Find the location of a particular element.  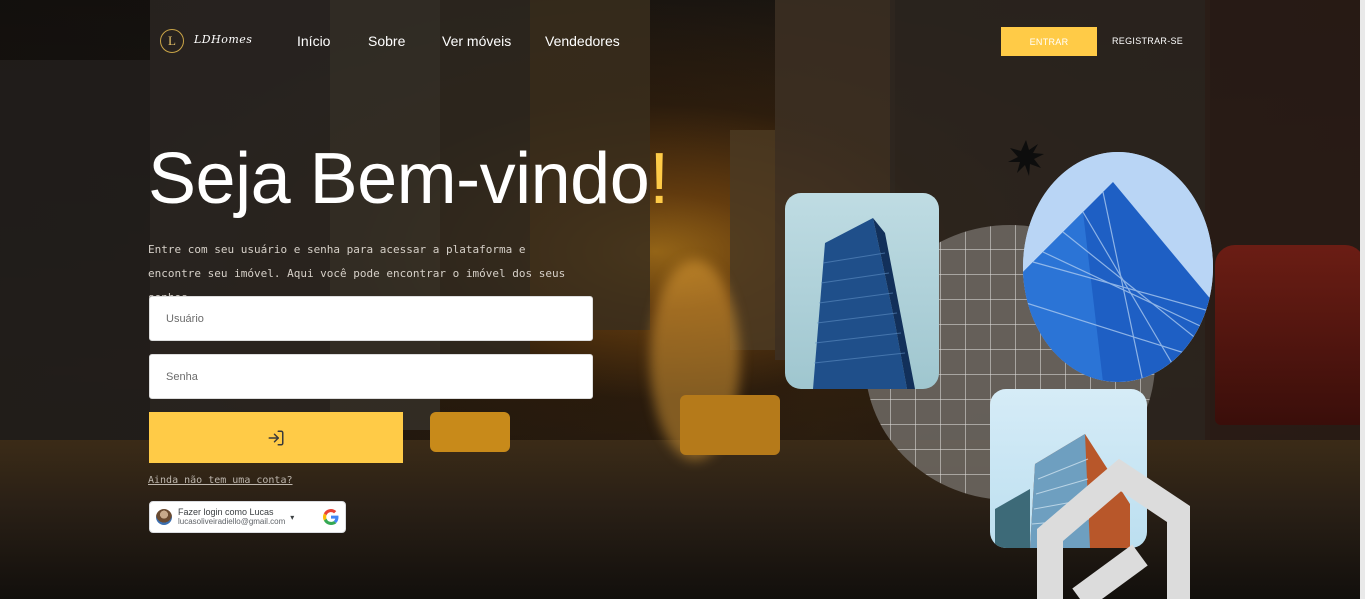

nav-sobre: Sobre is located at coordinates (386, 41).